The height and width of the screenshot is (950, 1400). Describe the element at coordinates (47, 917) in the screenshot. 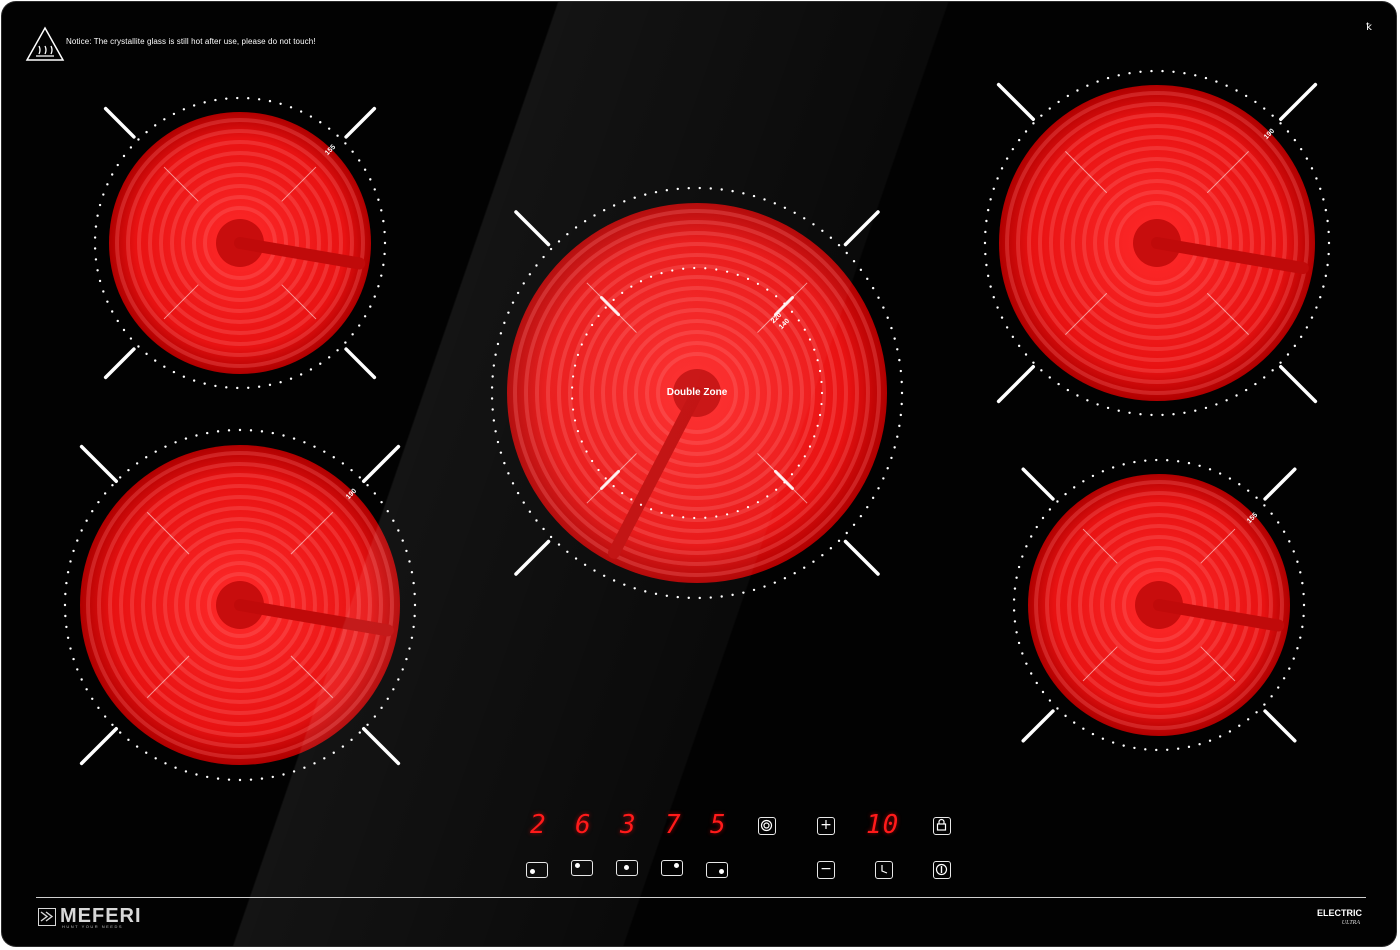

I see `brand-logo-icon` at that location.